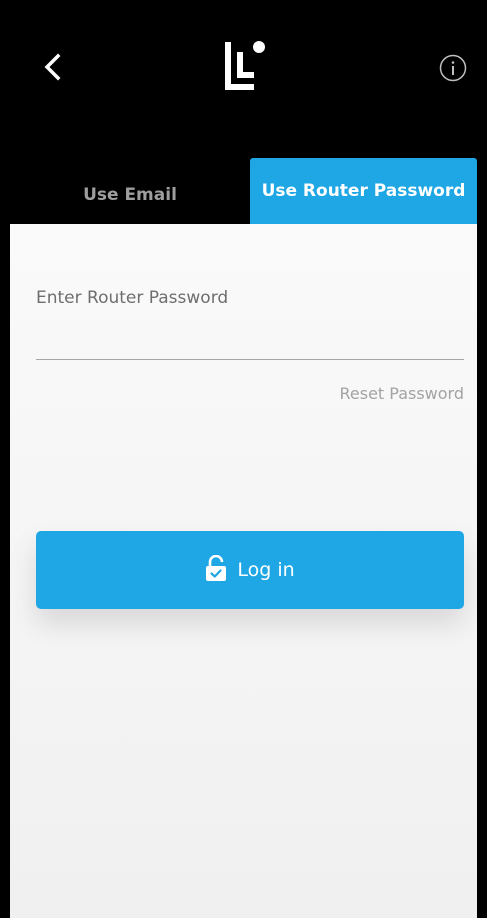 The width and height of the screenshot is (487, 918). I want to click on login-button-label: Log in, so click(266, 570).